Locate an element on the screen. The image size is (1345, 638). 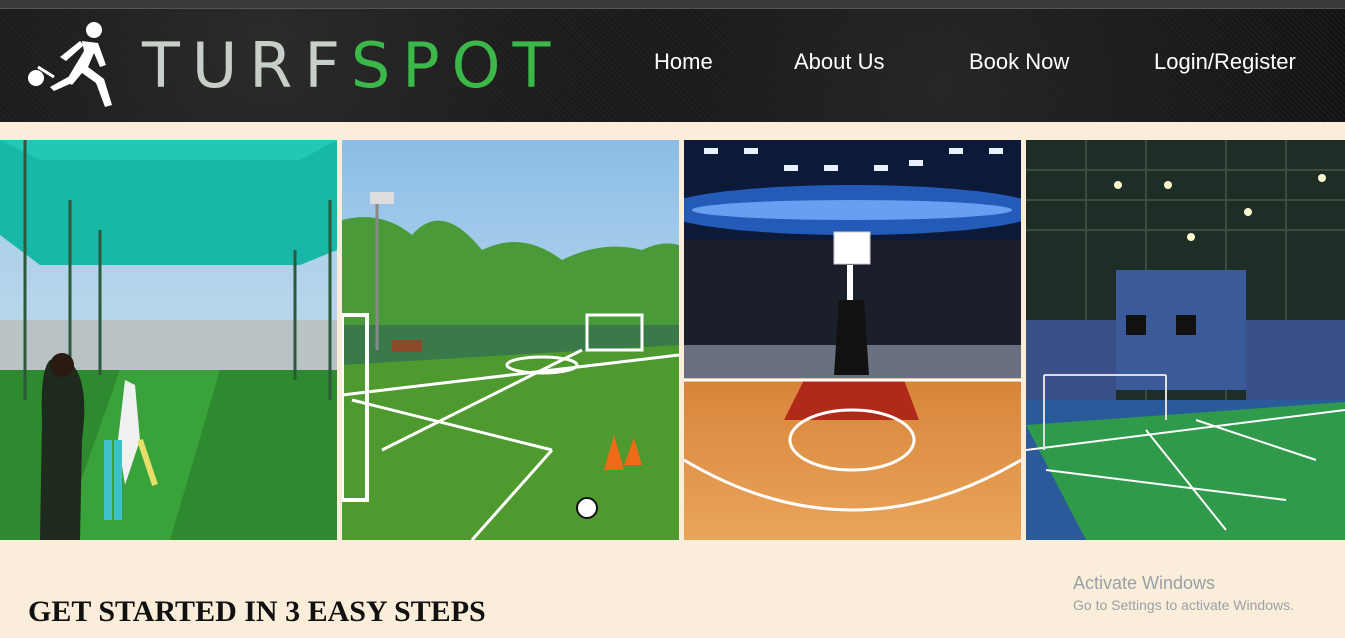
browser-top-strip is located at coordinates (672, 4).